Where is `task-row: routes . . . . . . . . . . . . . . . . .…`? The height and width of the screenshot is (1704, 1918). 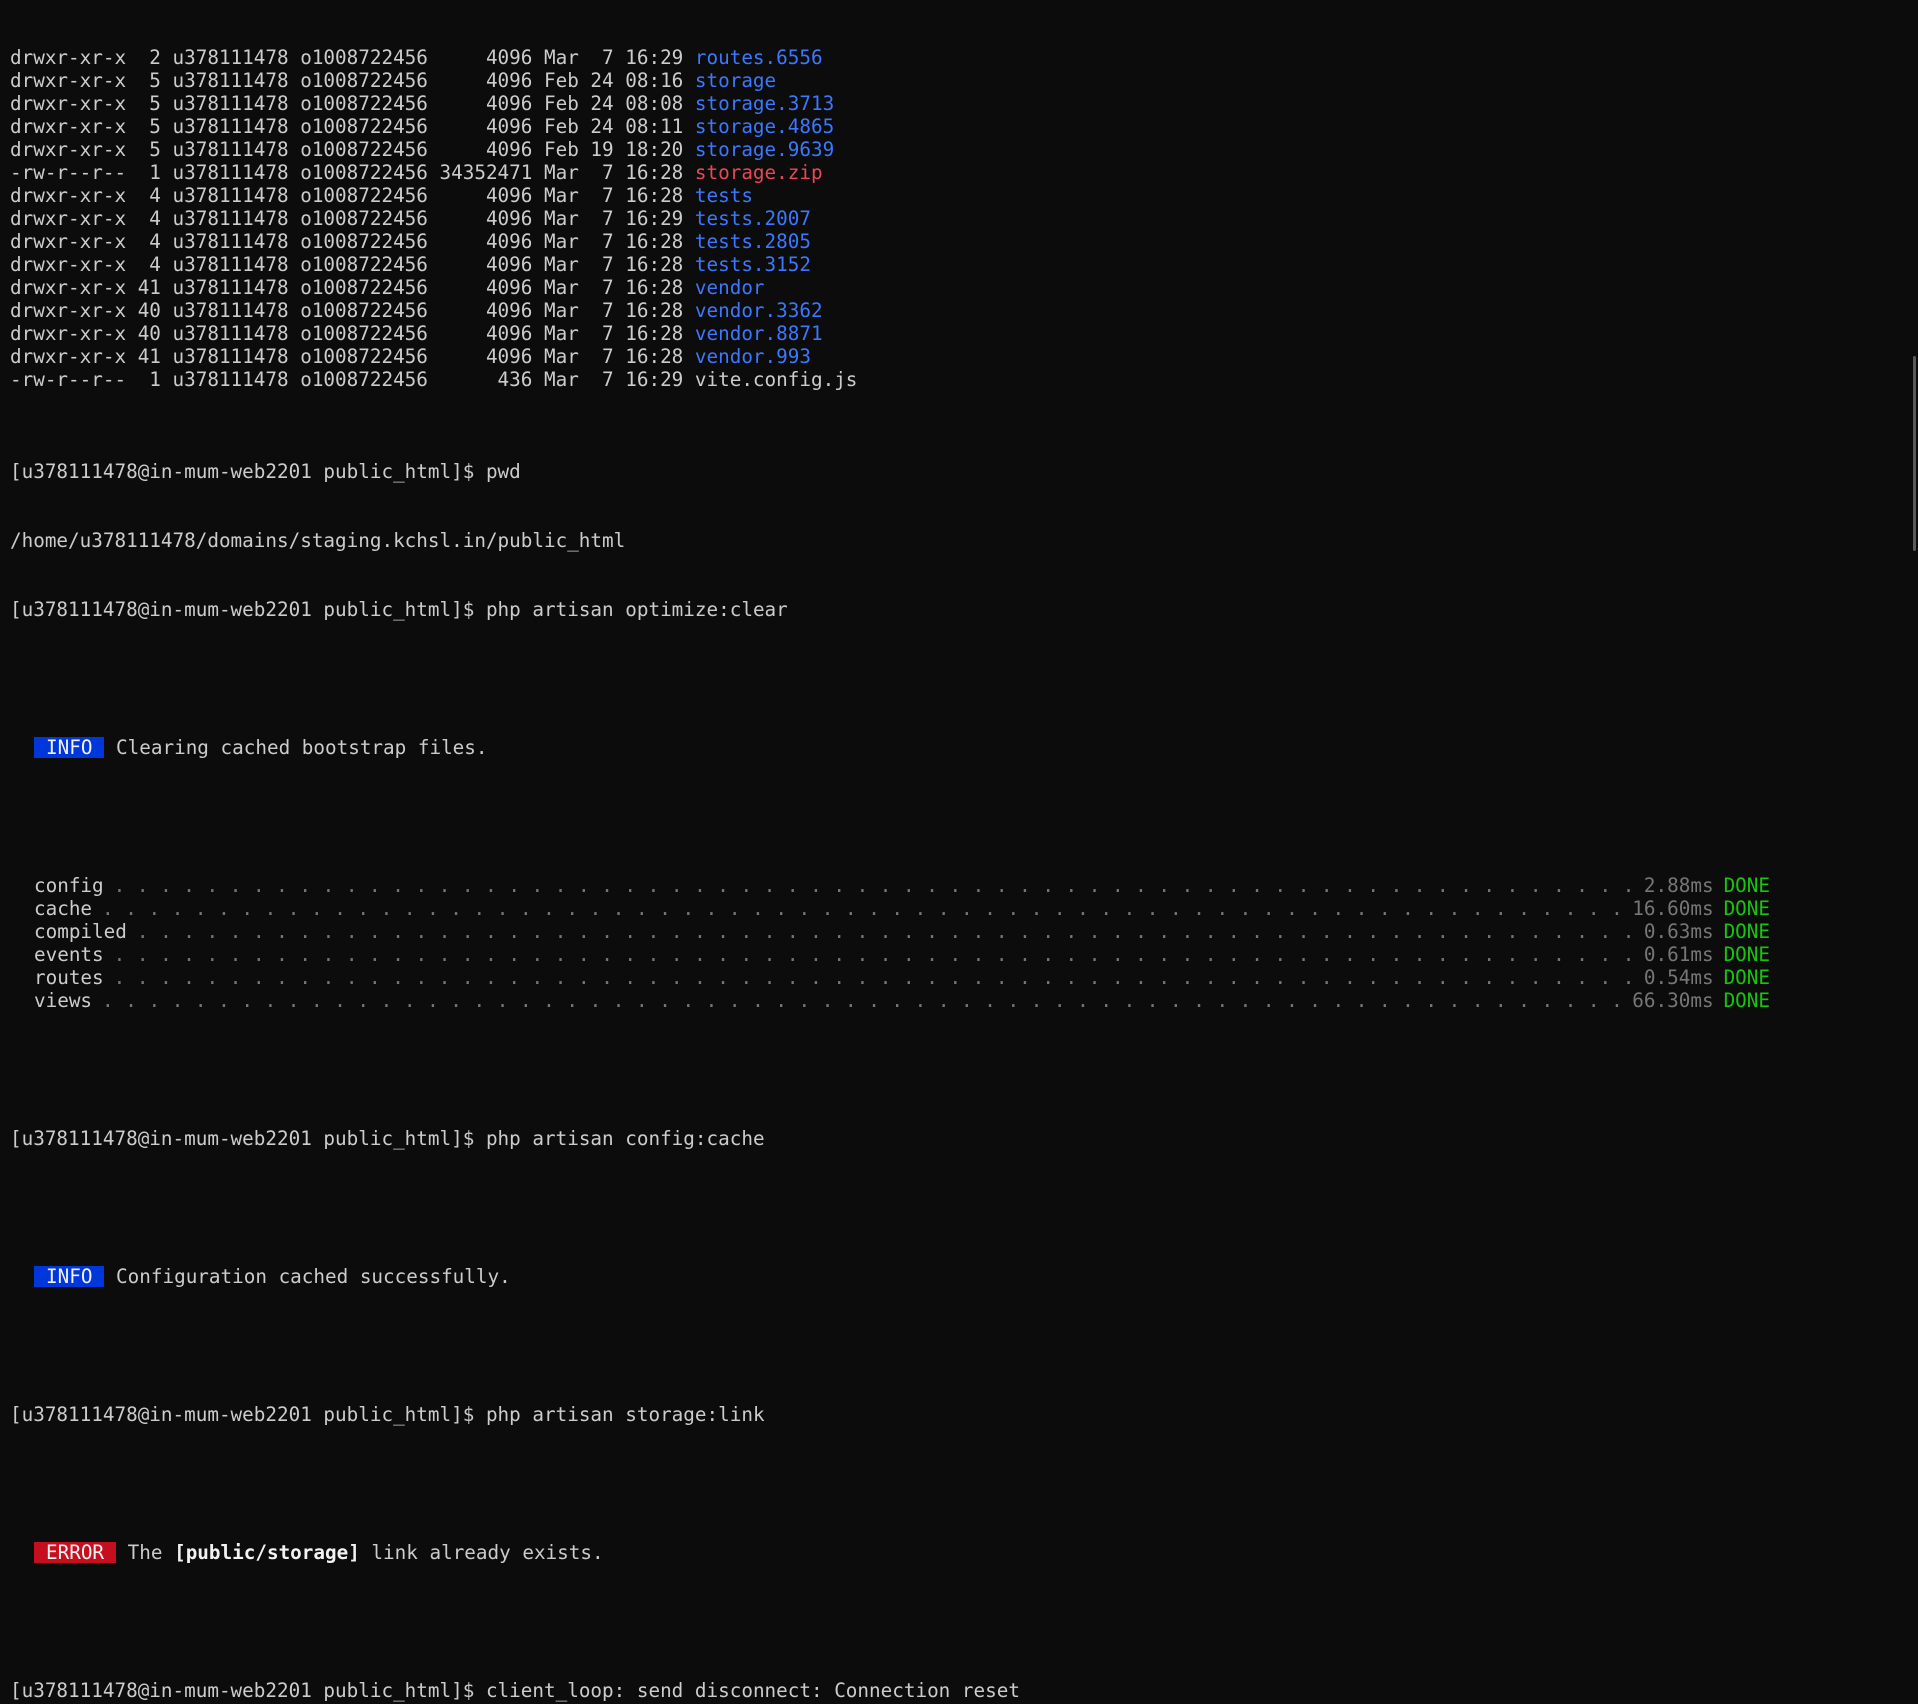
task-row: routes . . . . . . . . . . . . . . . . .… is located at coordinates (890, 977).